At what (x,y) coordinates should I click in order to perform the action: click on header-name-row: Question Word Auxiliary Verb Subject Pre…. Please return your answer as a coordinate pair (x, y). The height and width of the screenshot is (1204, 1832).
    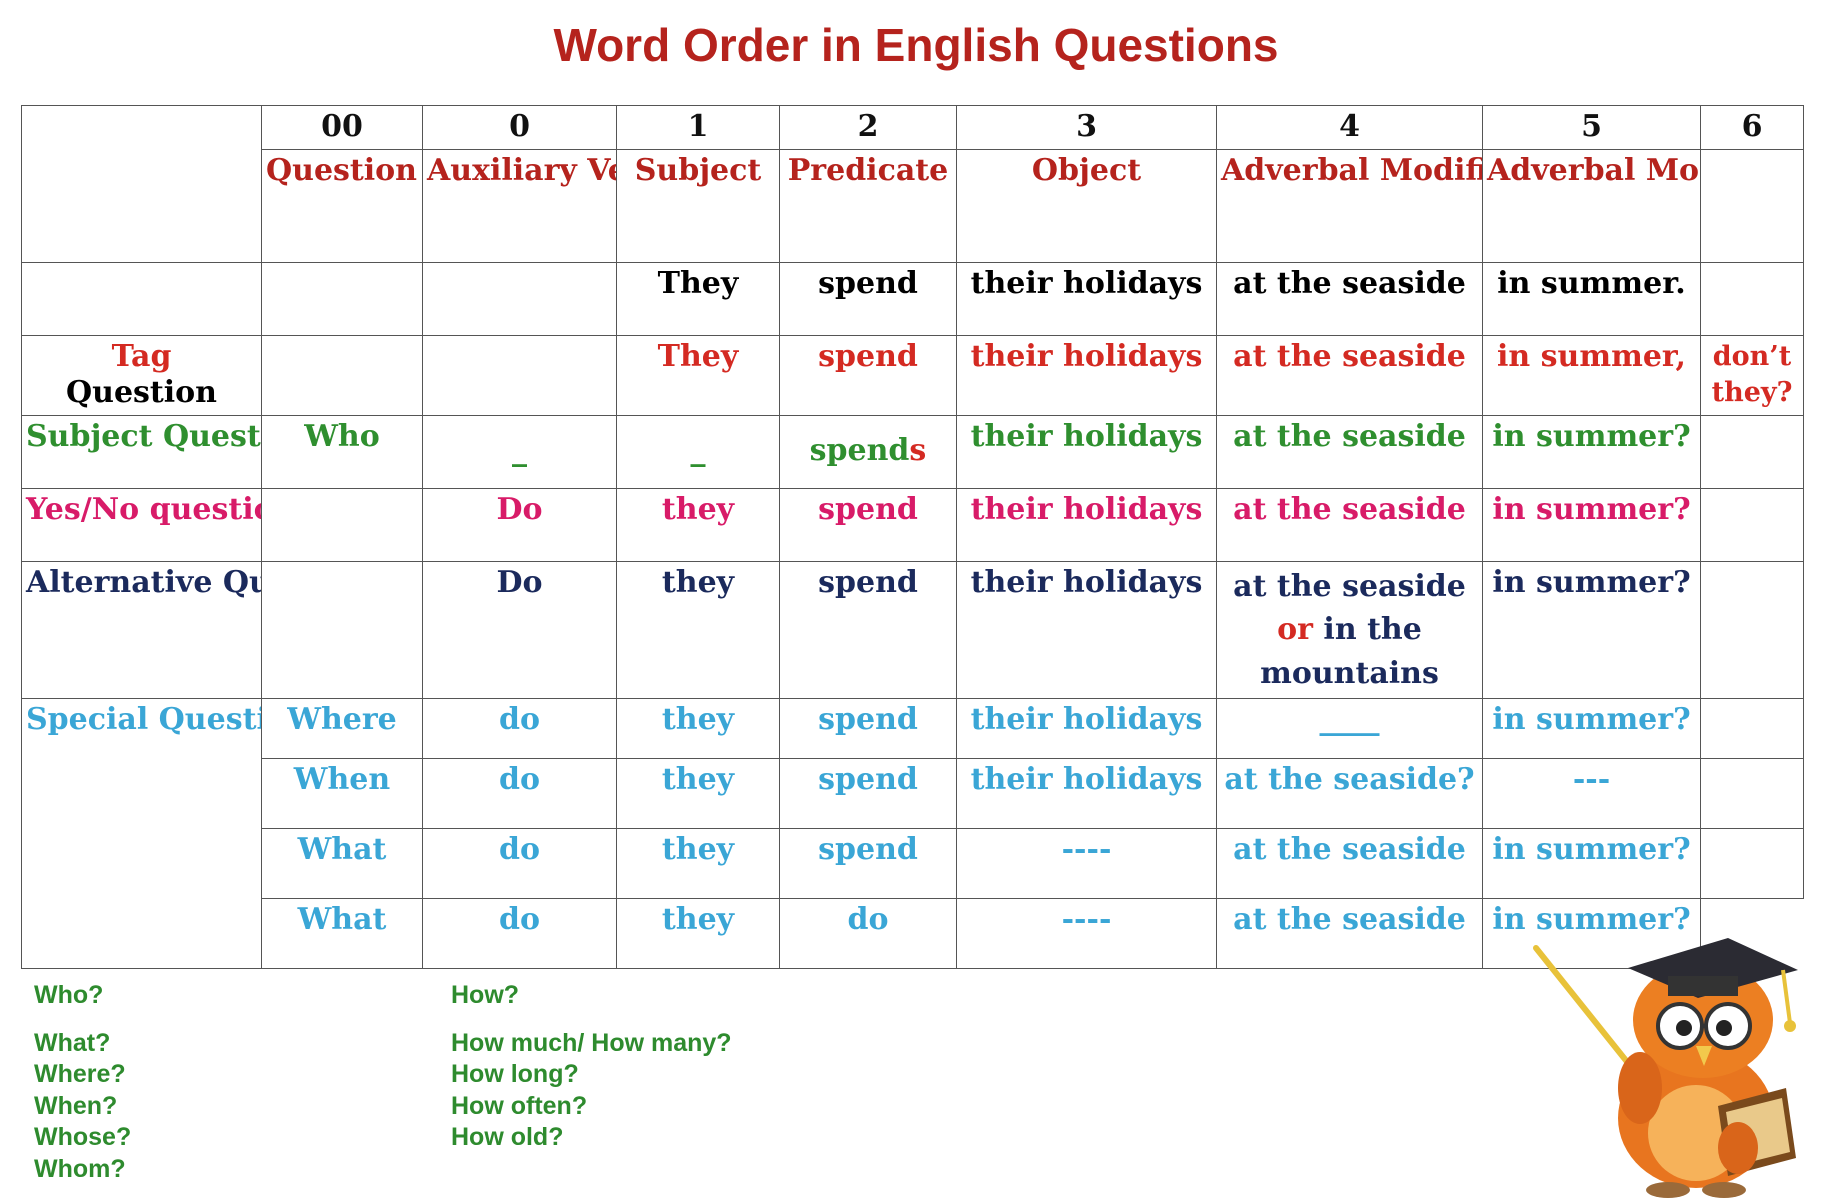
    Looking at the image, I should click on (913, 205).